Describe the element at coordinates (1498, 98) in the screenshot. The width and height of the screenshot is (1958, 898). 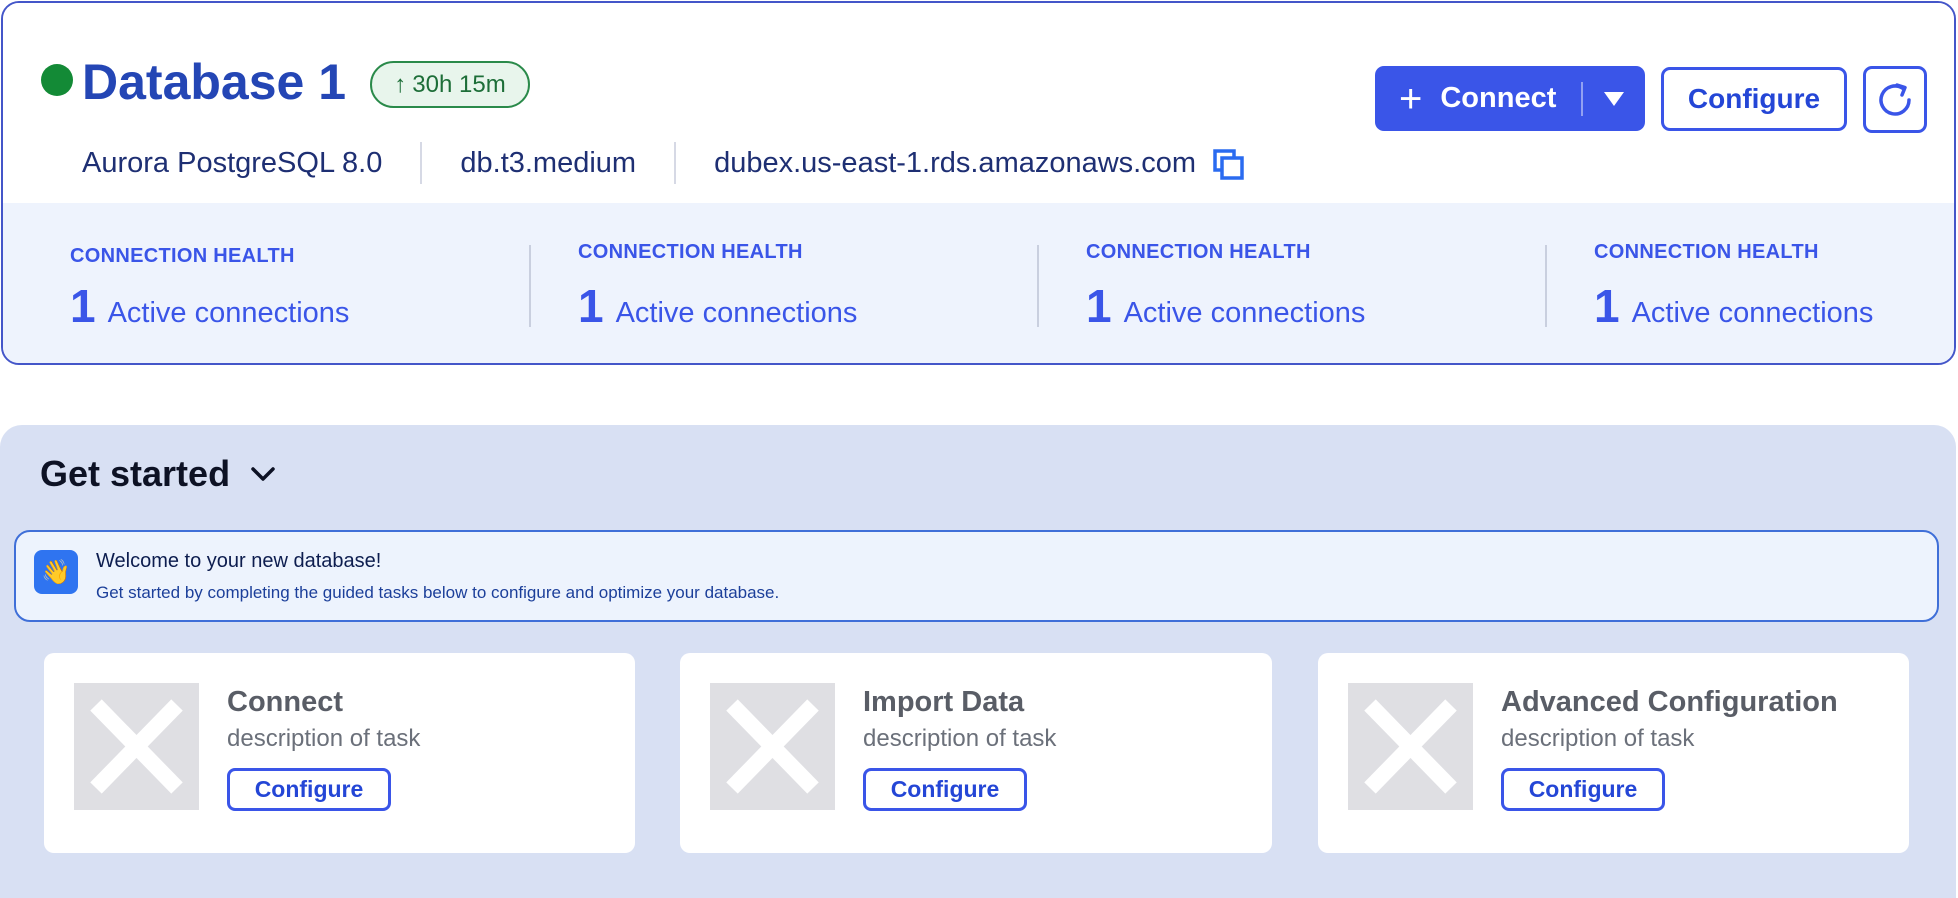
I see `connect-button-label: Connect` at that location.